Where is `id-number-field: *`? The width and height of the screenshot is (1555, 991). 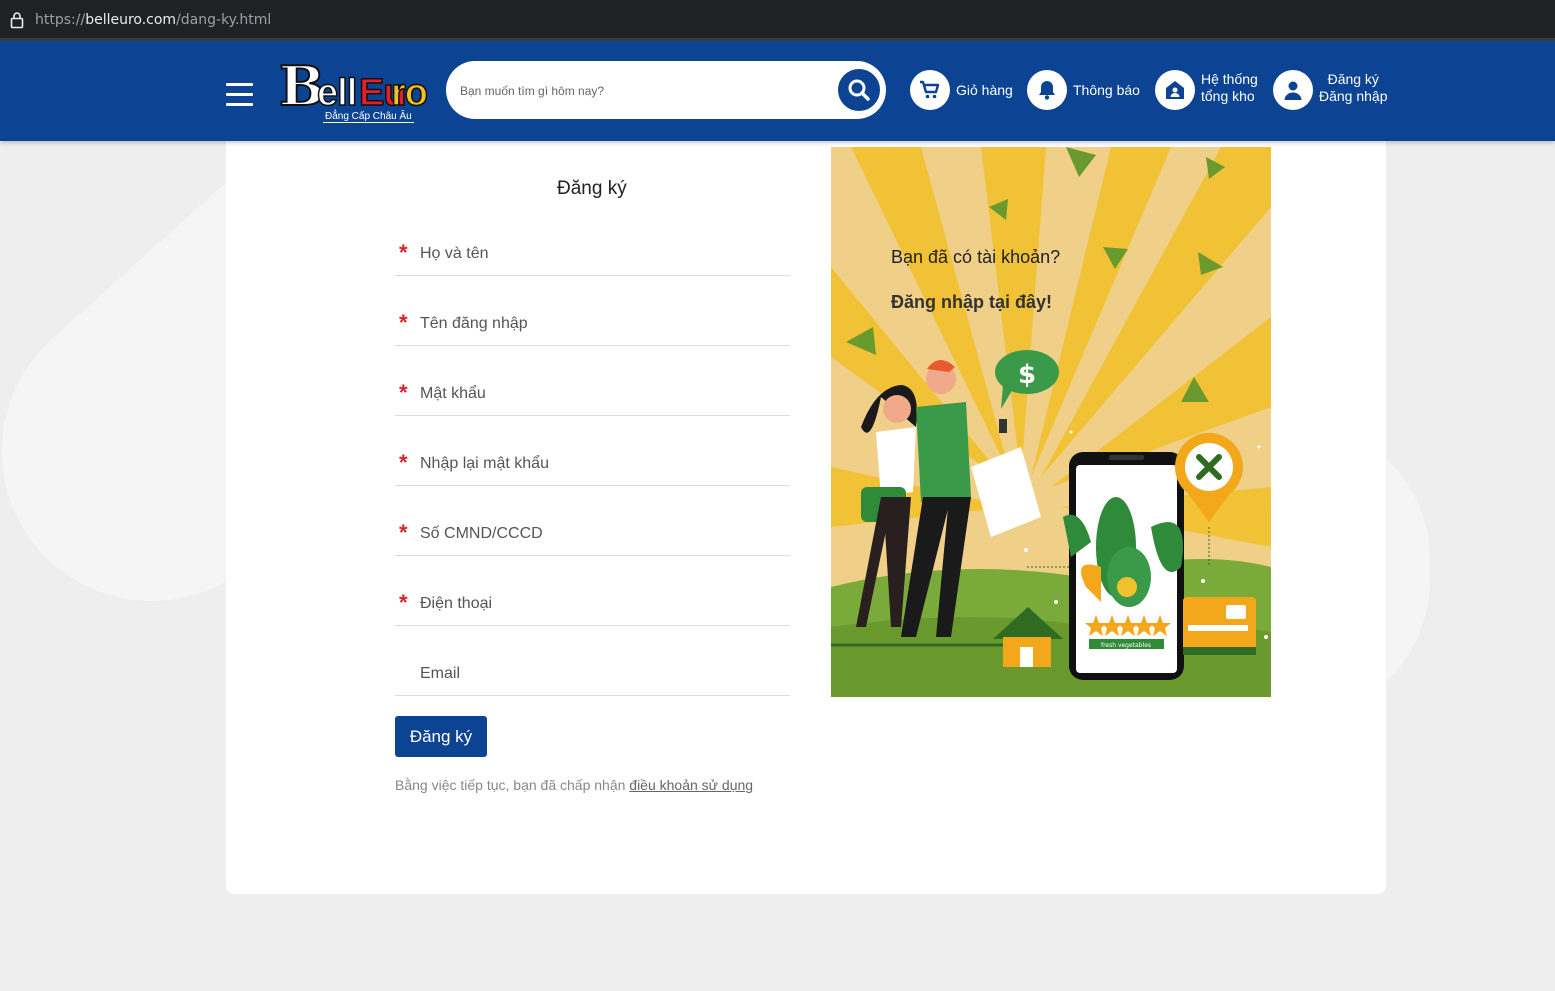 id-number-field: * is located at coordinates (592, 533).